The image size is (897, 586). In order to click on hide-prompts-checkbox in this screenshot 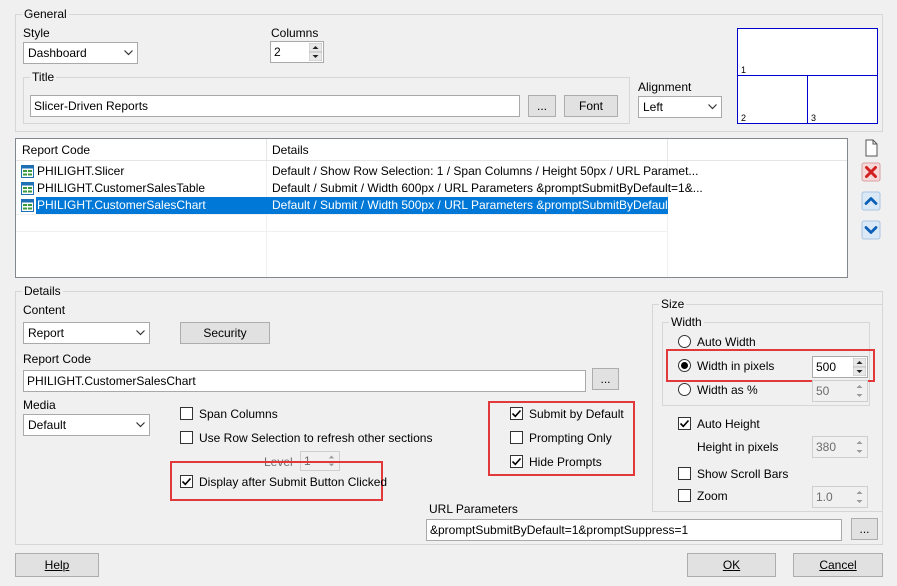, I will do `click(516, 461)`.